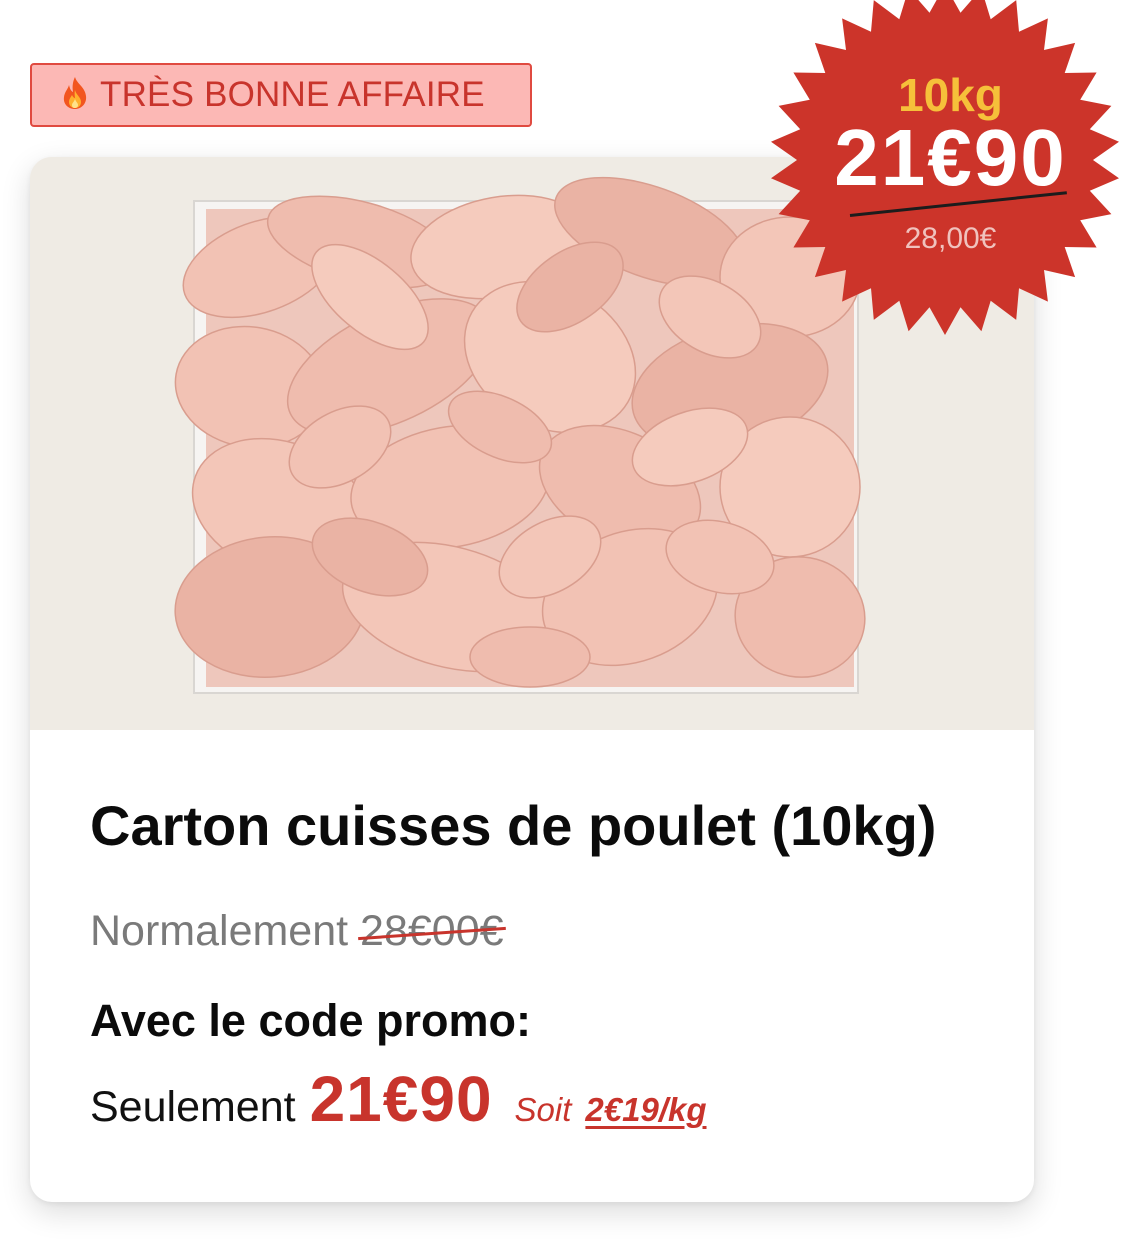 This screenshot has width=1131, height=1239. Describe the element at coordinates (543, 1109) in the screenshot. I see `soit-label: Soit` at that location.